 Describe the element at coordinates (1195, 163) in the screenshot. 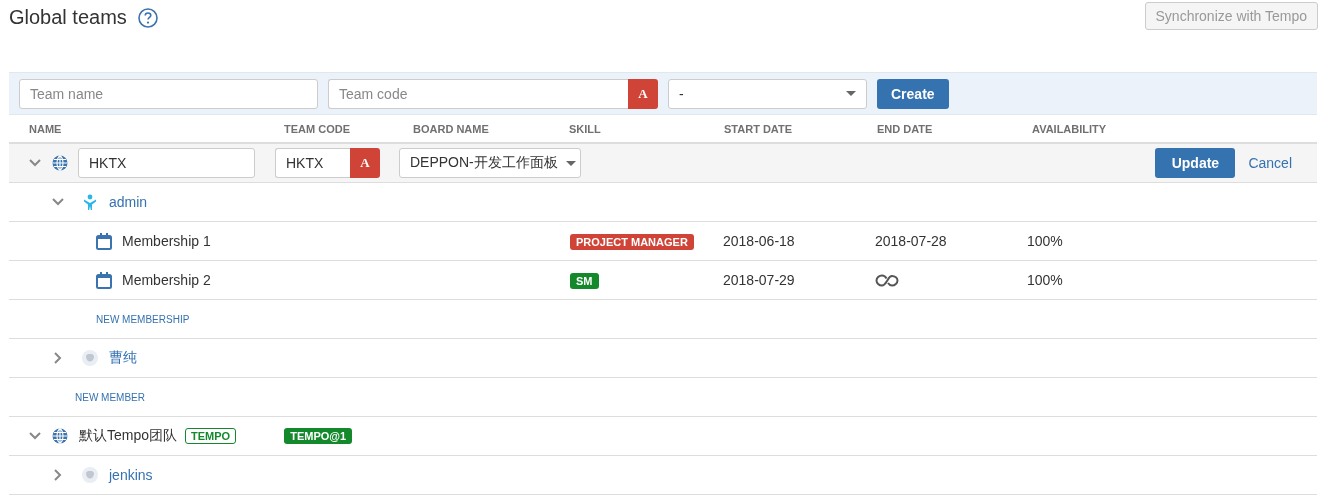

I see `update-button: Update` at that location.